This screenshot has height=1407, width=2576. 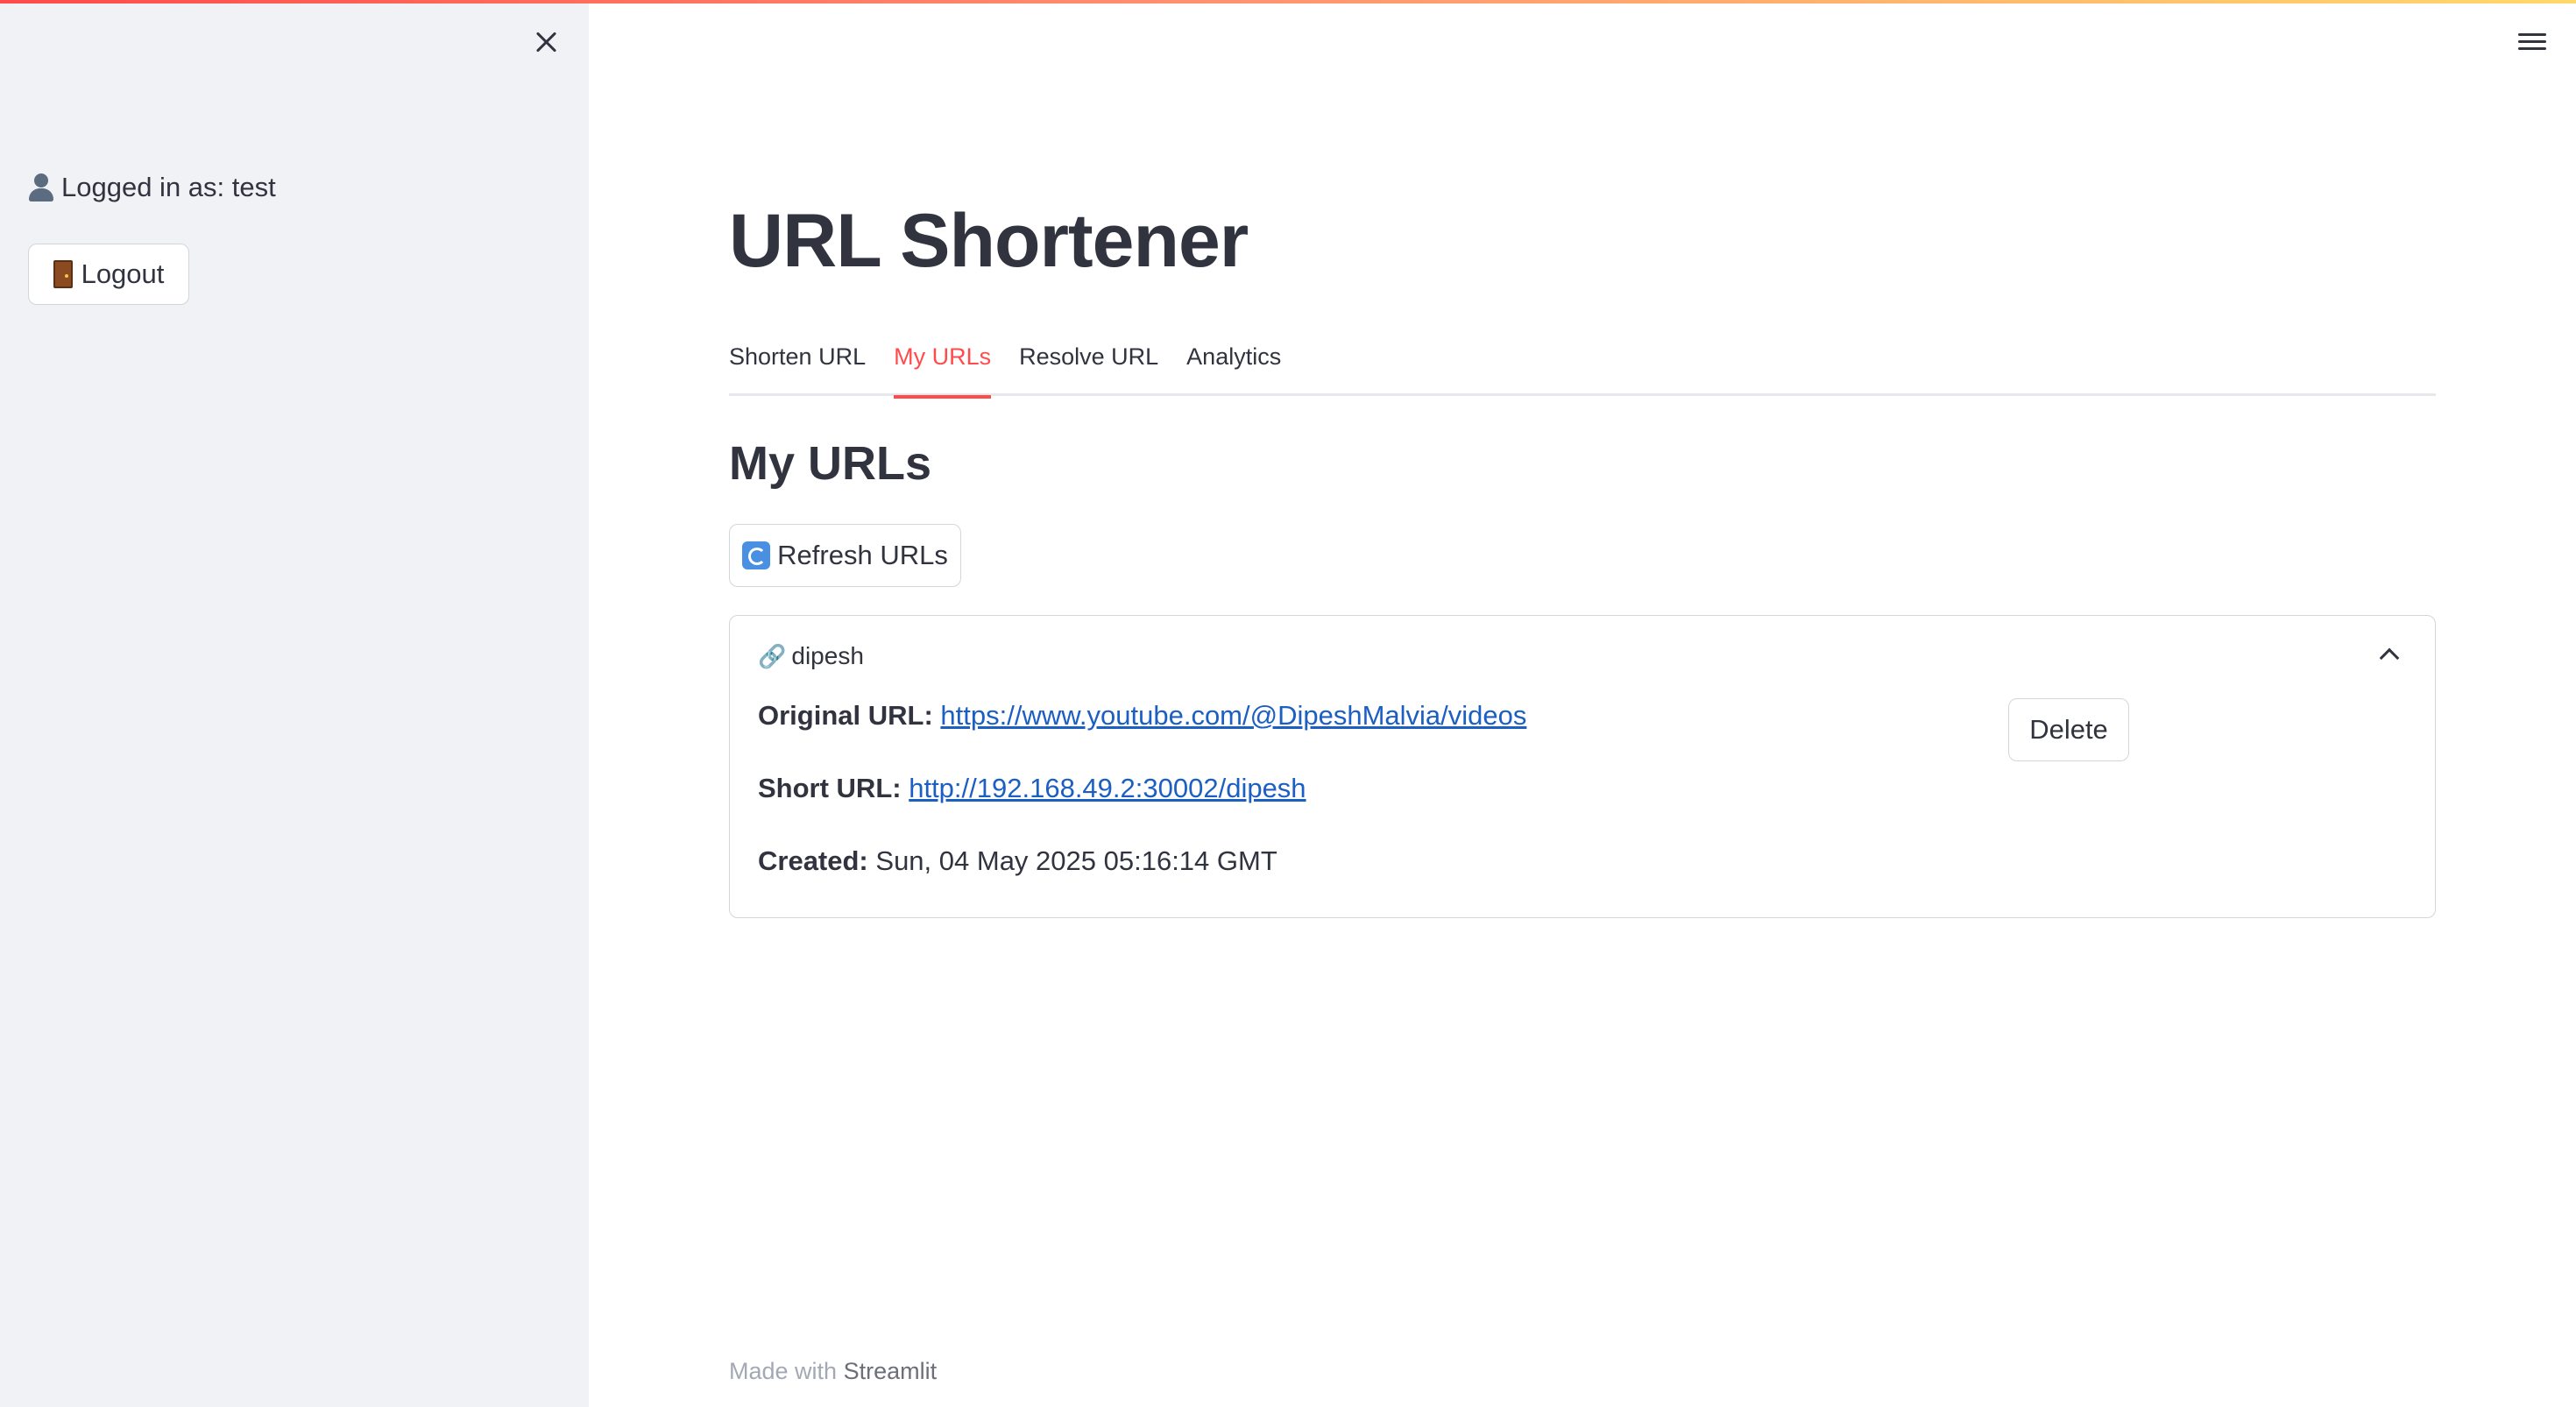 What do you see at coordinates (41, 187) in the screenshot?
I see `user-icon` at bounding box center [41, 187].